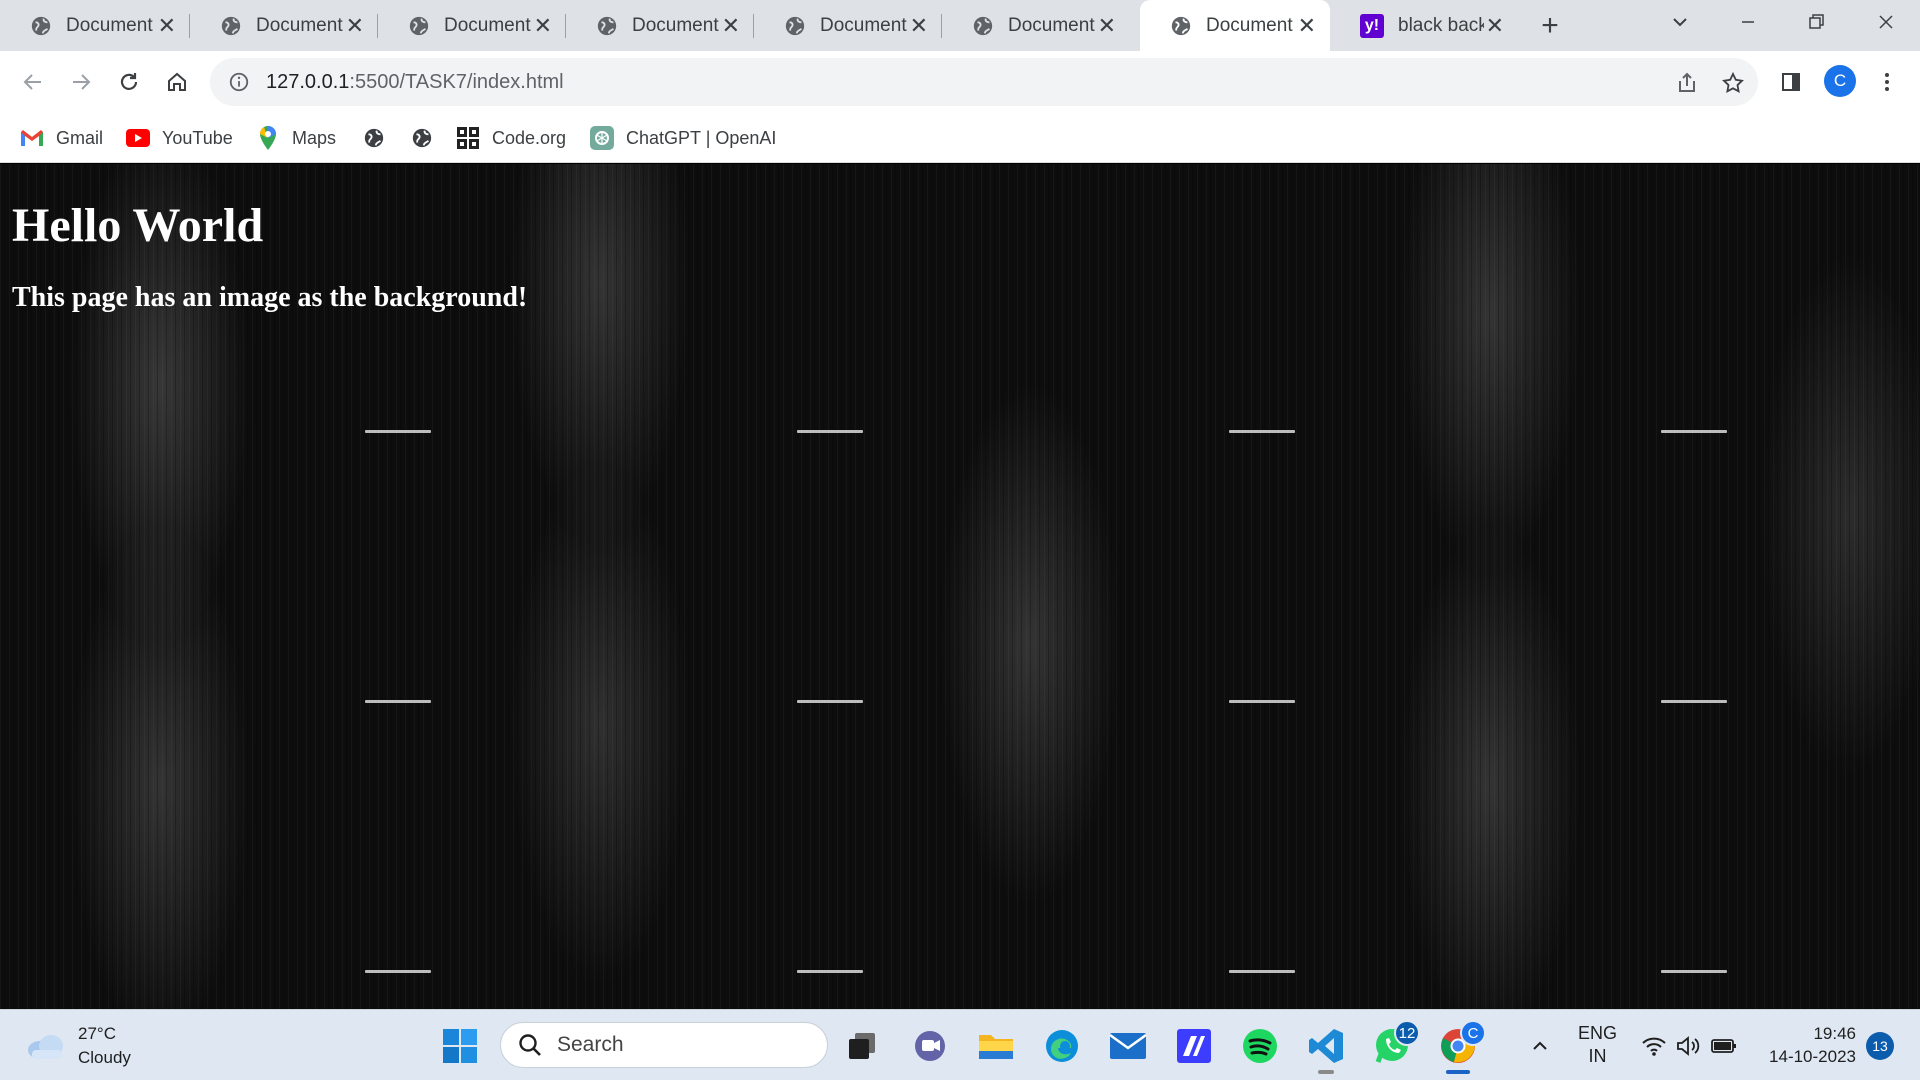  I want to click on url-path: :5500/TASK7/index.html, so click(456, 81).